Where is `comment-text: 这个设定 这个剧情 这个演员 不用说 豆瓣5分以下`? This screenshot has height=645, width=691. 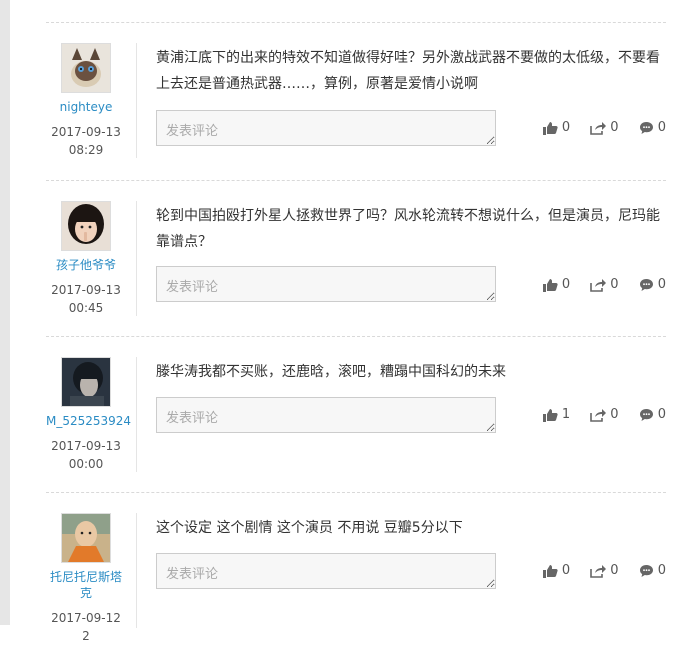 comment-text: 这个设定 这个剧情 这个演员 不用说 豆瓣5分以下 is located at coordinates (309, 528).